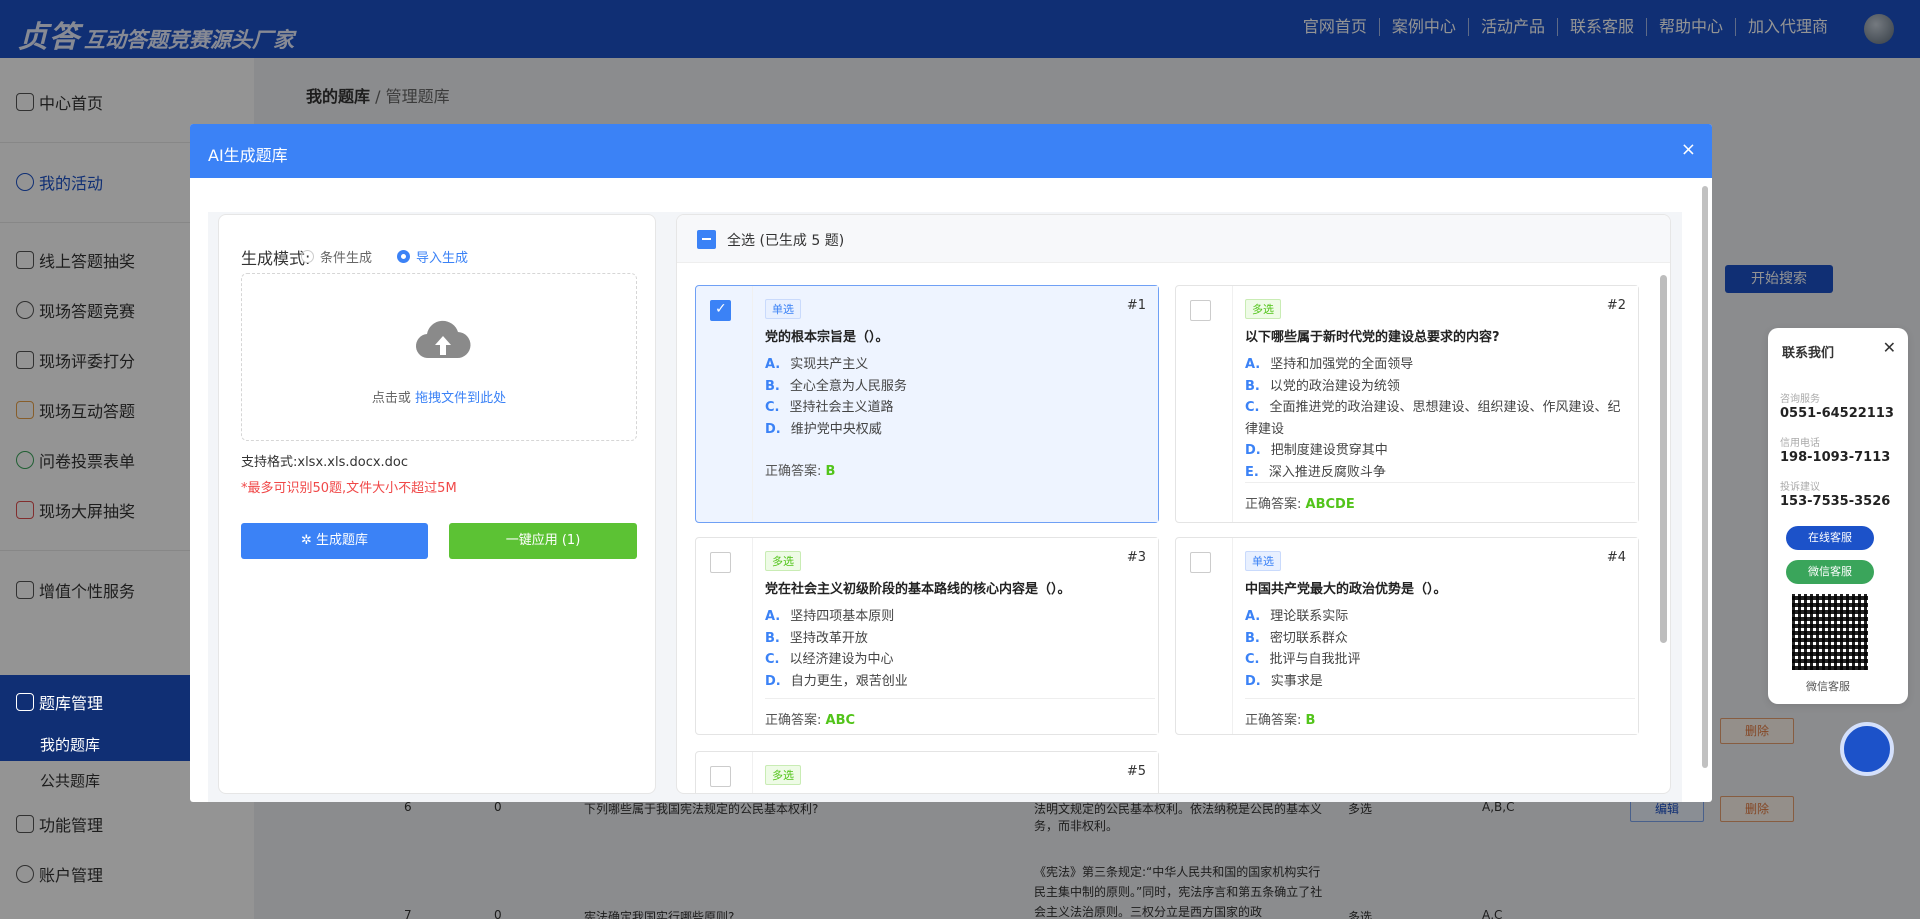  I want to click on question-card: 多选 #5, so click(927, 772).